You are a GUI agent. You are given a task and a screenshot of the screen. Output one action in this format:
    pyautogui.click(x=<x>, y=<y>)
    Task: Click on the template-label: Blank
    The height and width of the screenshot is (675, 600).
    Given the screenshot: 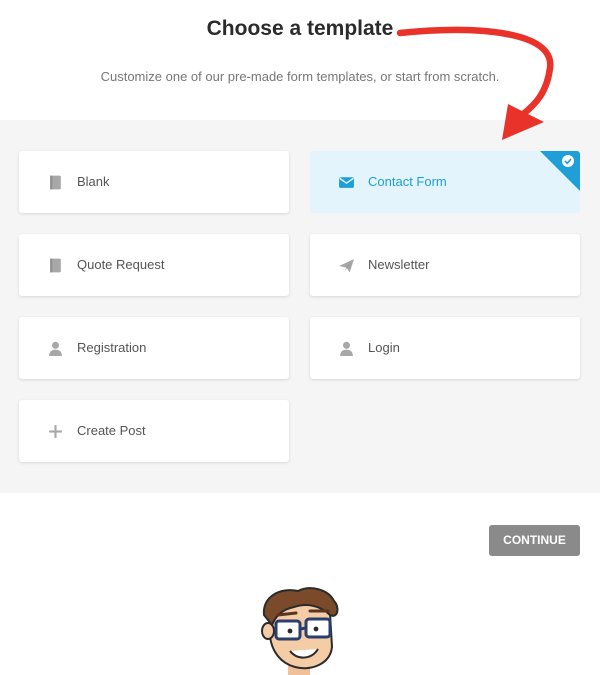 What is the action you would take?
    pyautogui.click(x=93, y=181)
    